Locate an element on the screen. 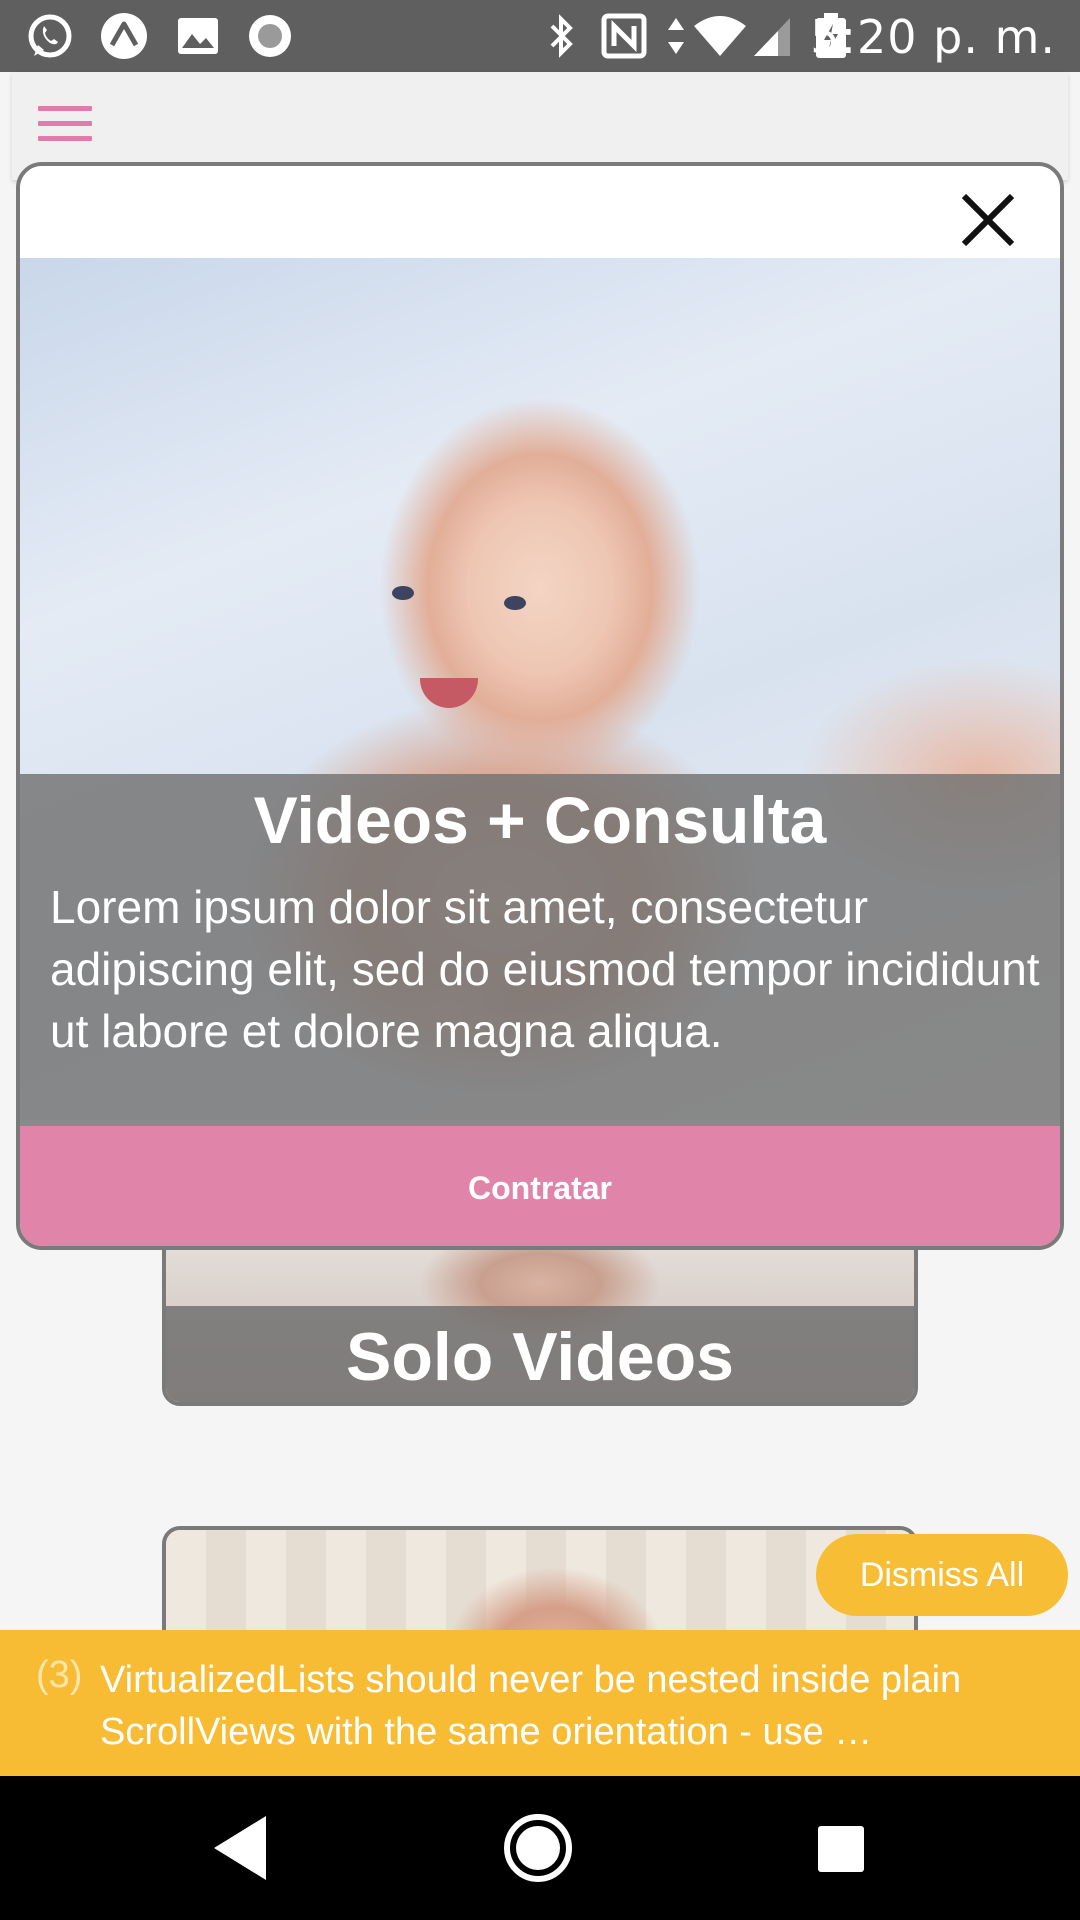 This screenshot has height=1920, width=1080. plan-card-title: Solo Videos is located at coordinates (540, 1357).